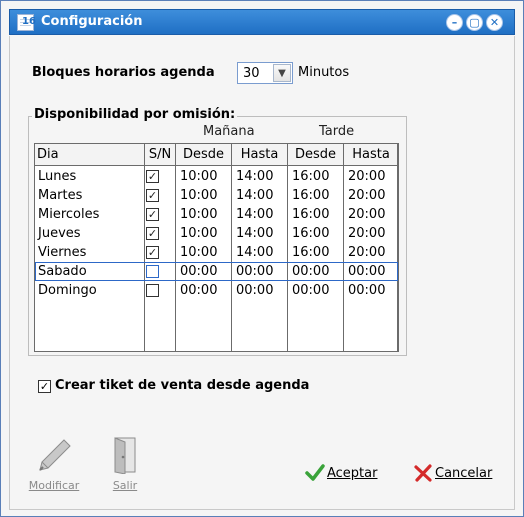 This screenshot has height=517, width=524. Describe the element at coordinates (125, 455) in the screenshot. I see `door-icon` at that location.